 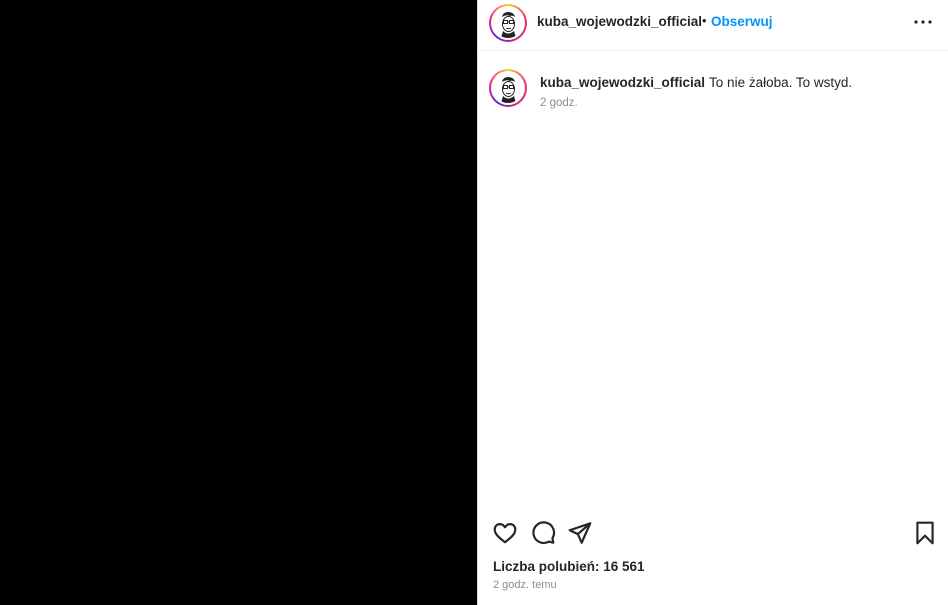 I want to click on follow-button: Obserwuj, so click(x=742, y=21).